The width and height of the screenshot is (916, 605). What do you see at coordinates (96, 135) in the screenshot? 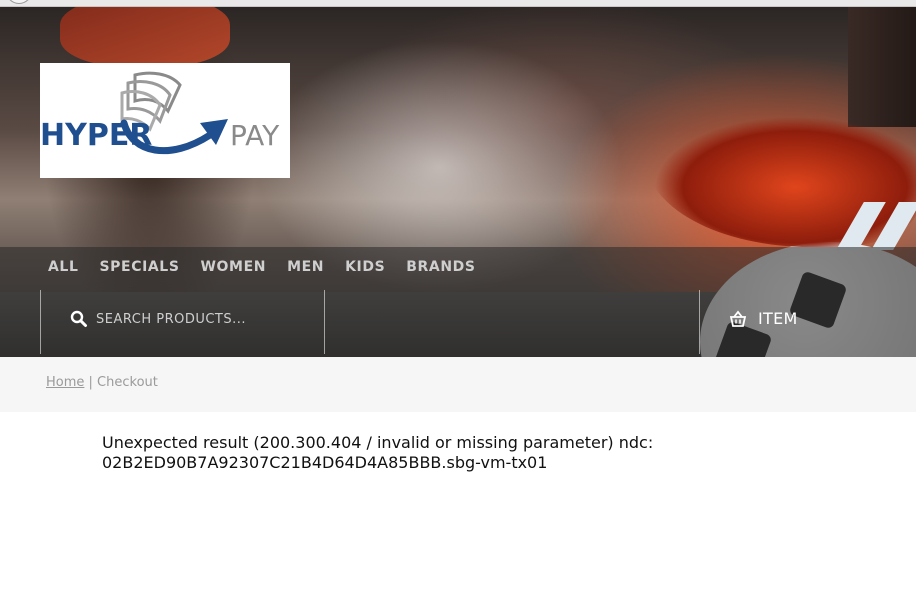
I see `logo-text-left: HYPER` at bounding box center [96, 135].